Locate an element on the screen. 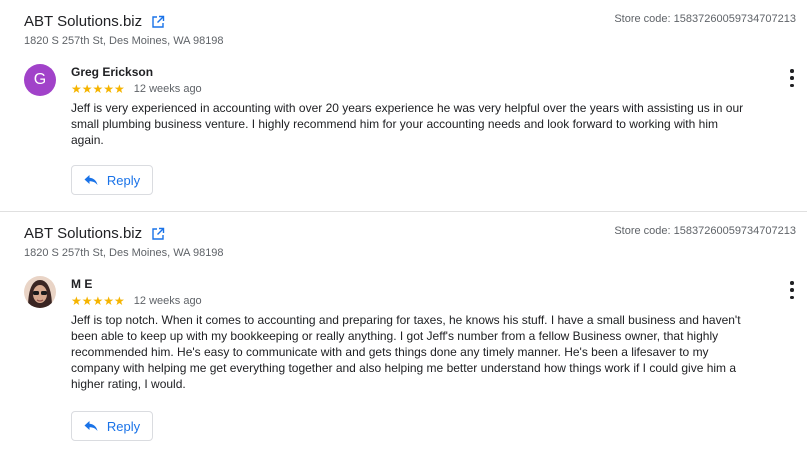 This screenshot has height=455, width=807. profile-photo-icon is located at coordinates (40, 292).